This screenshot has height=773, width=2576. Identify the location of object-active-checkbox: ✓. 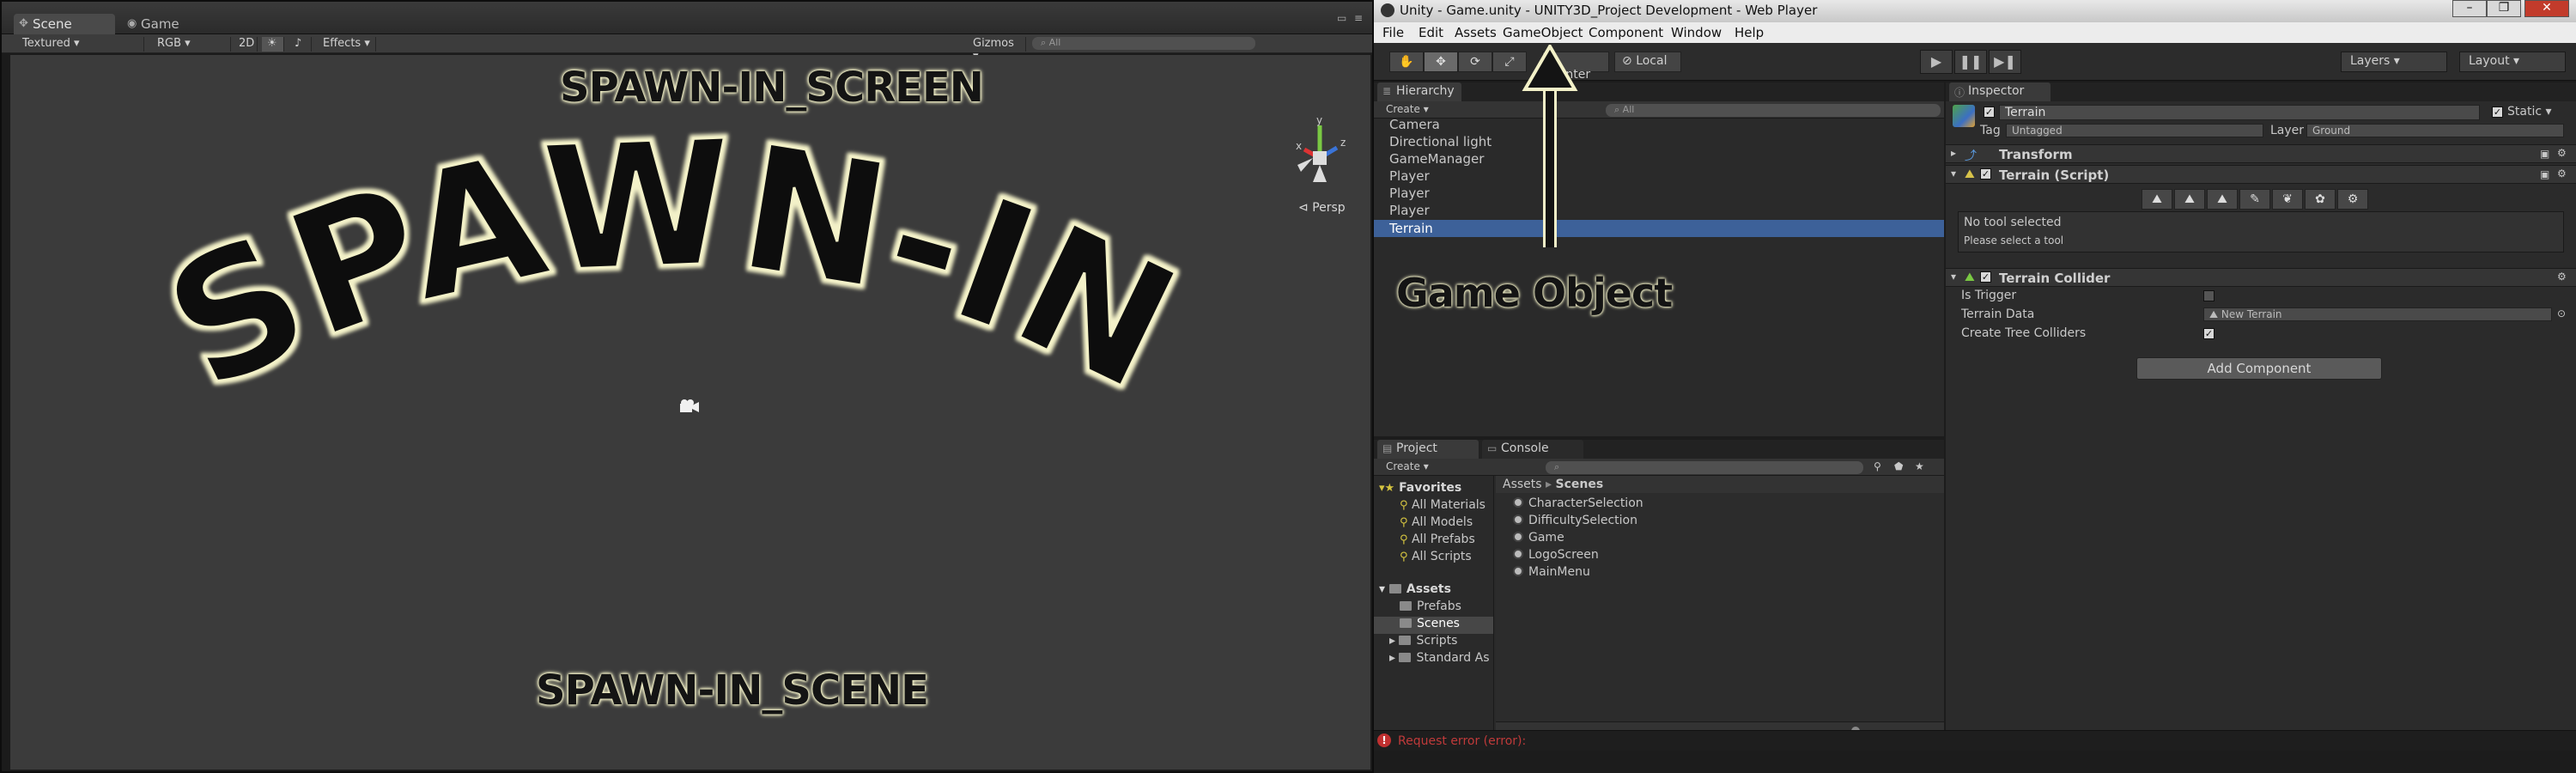
(1989, 113).